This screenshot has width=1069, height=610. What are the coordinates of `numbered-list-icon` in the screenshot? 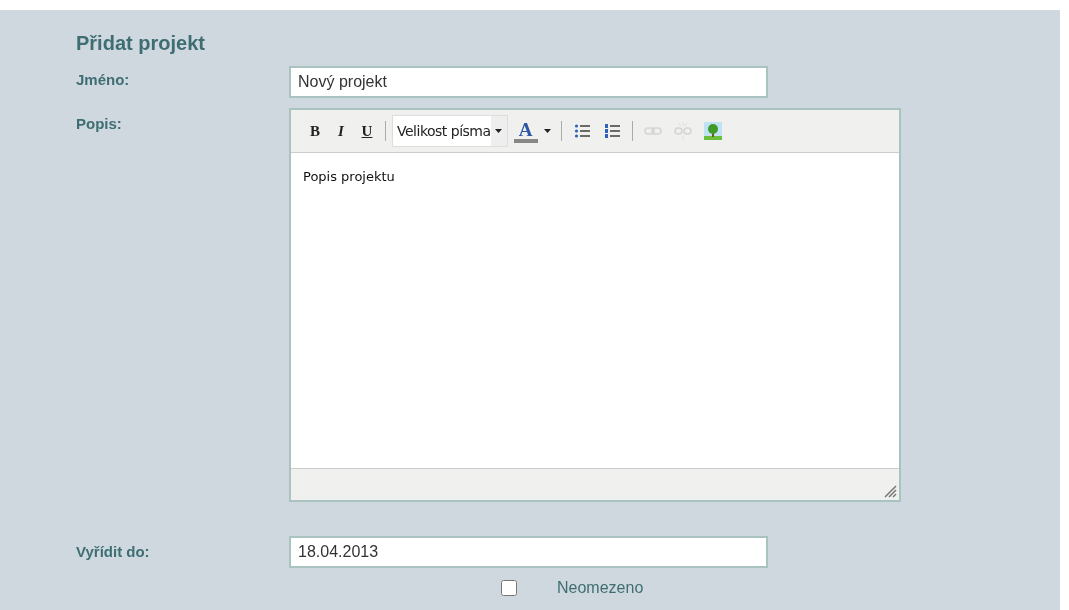 It's located at (611, 131).